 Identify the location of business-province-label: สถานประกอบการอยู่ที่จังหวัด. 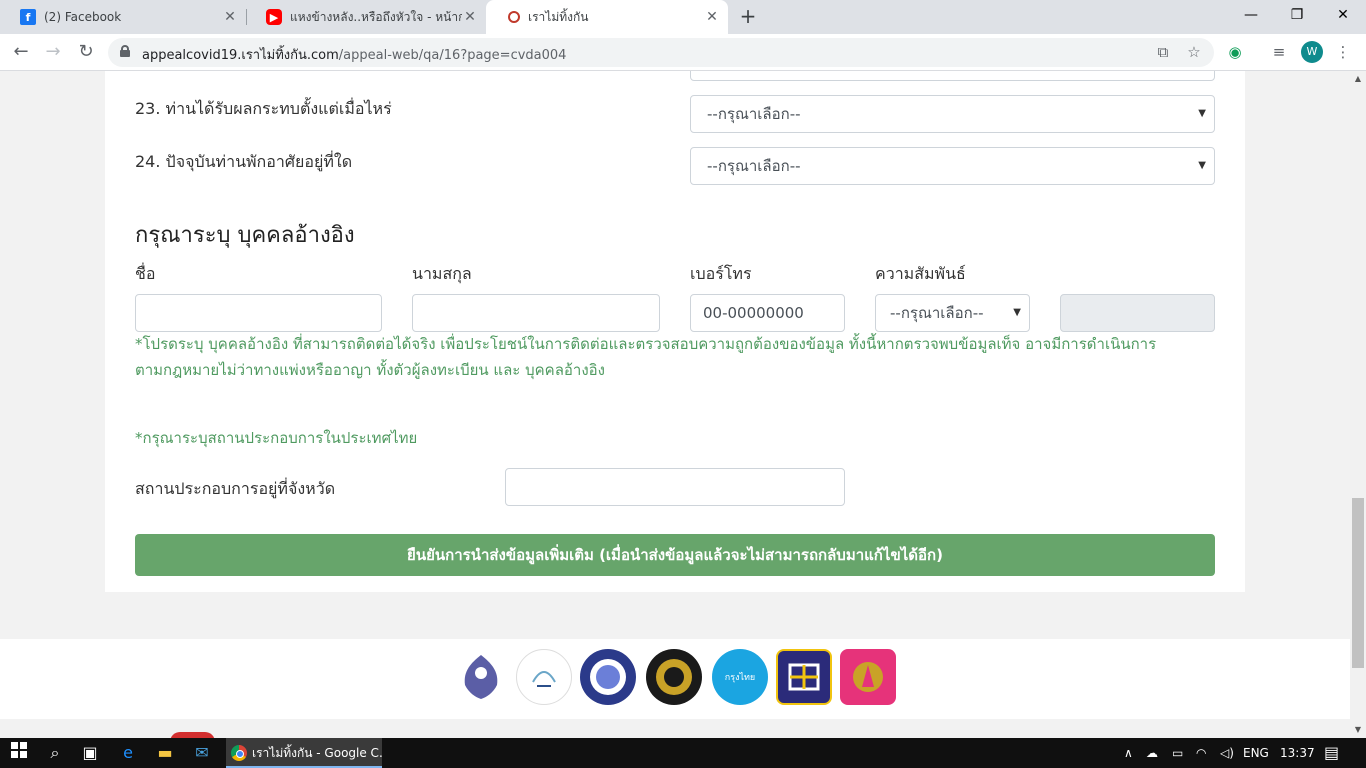
(235, 488).